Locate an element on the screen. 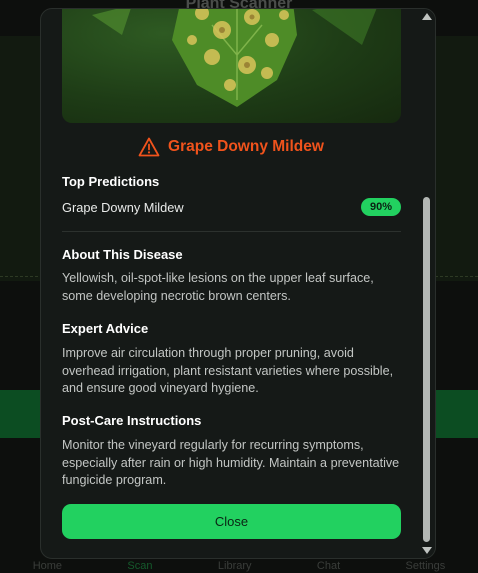 The width and height of the screenshot is (478, 573). leaf-photo is located at coordinates (231, 66).